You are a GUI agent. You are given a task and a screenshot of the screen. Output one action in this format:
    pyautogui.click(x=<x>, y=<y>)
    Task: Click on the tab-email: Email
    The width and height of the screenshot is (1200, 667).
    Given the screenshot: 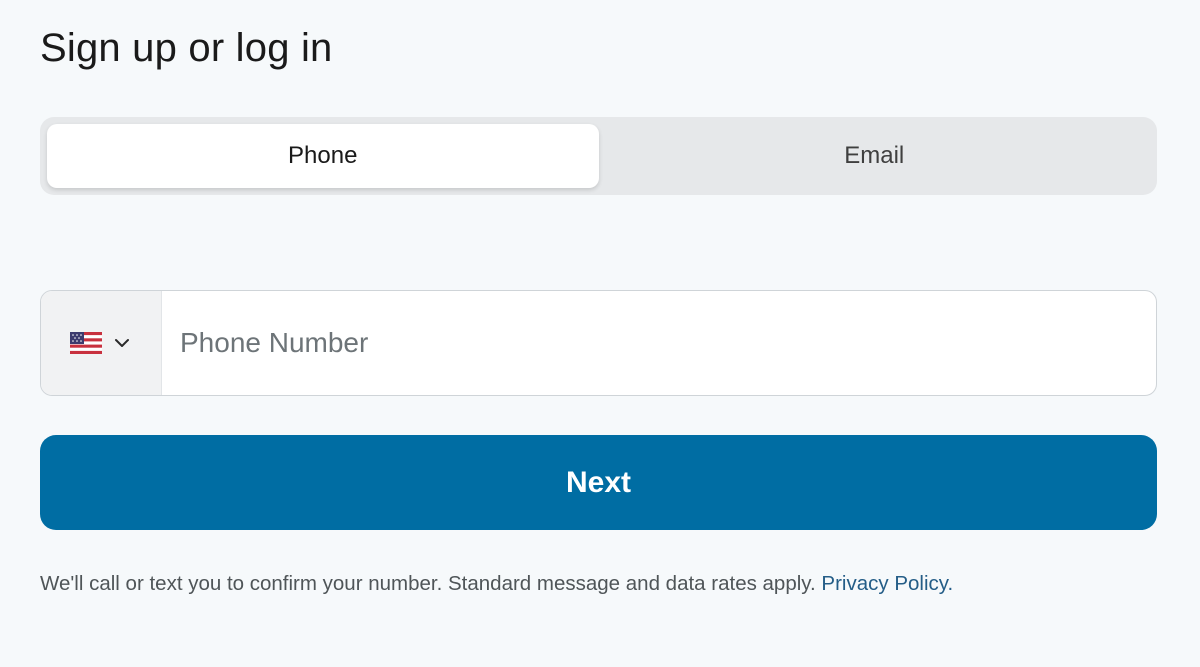 What is the action you would take?
    pyautogui.click(x=875, y=156)
    